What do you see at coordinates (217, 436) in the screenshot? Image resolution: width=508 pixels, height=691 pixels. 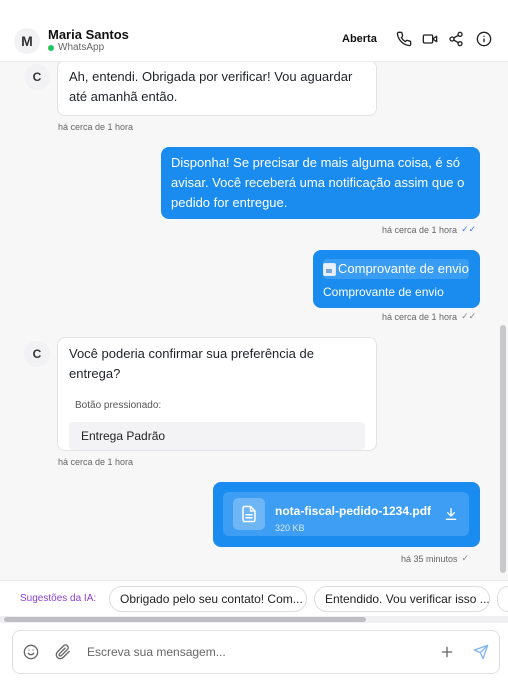 I see `button-pressed-value: Entrega Padrão` at bounding box center [217, 436].